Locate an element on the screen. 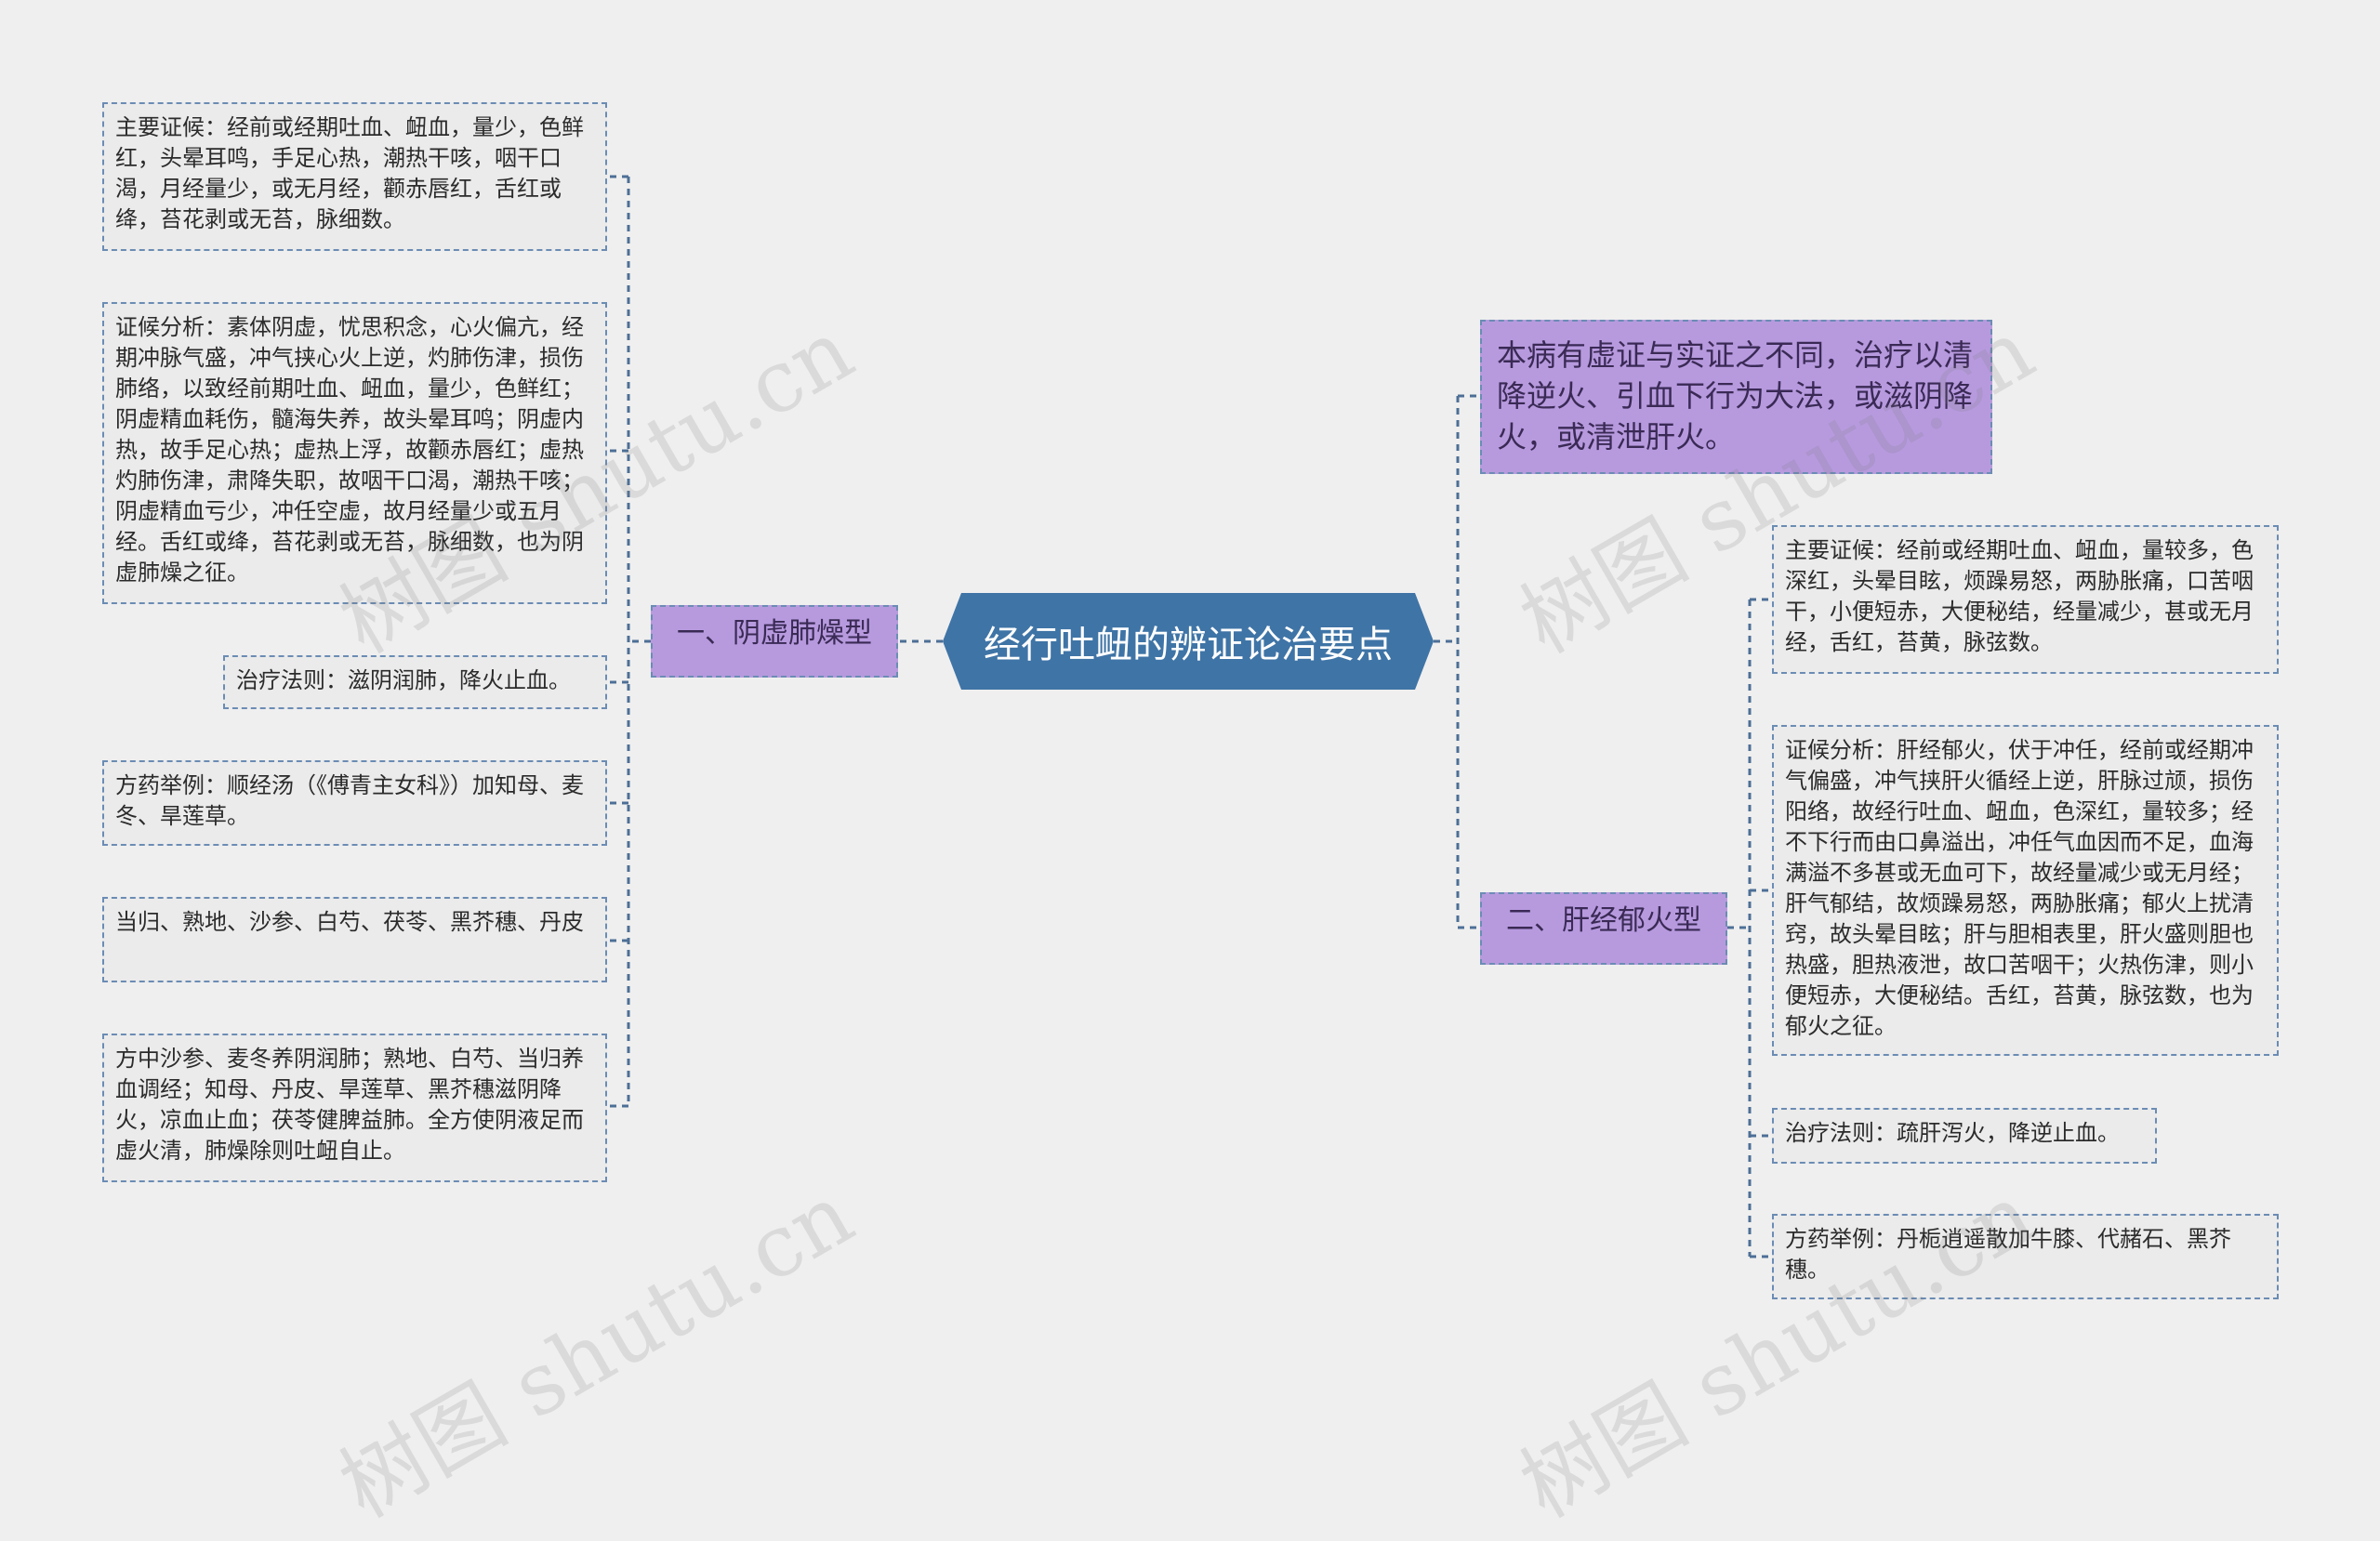 Image resolution: width=2380 pixels, height=1541 pixels. left-treatment: 治疗法则：滋阴润肺，降火止血。 is located at coordinates (415, 682).